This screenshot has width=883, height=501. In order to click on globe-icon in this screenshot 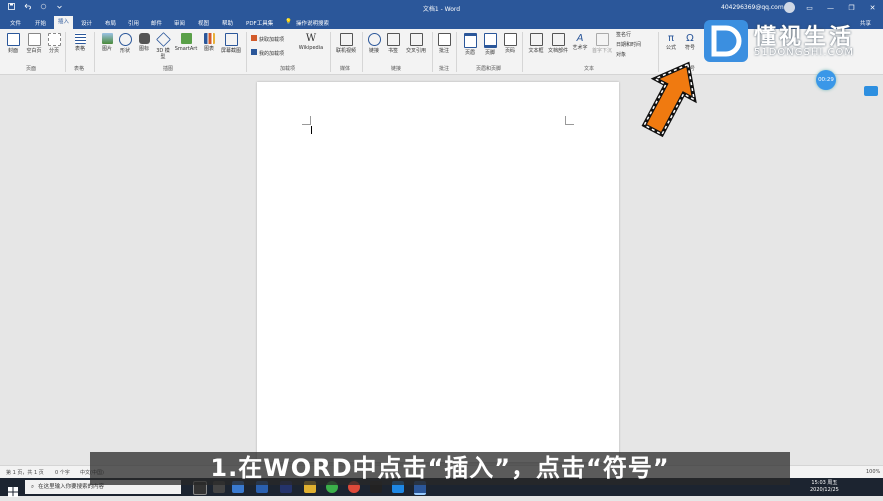, I will do `click(374, 39)`.